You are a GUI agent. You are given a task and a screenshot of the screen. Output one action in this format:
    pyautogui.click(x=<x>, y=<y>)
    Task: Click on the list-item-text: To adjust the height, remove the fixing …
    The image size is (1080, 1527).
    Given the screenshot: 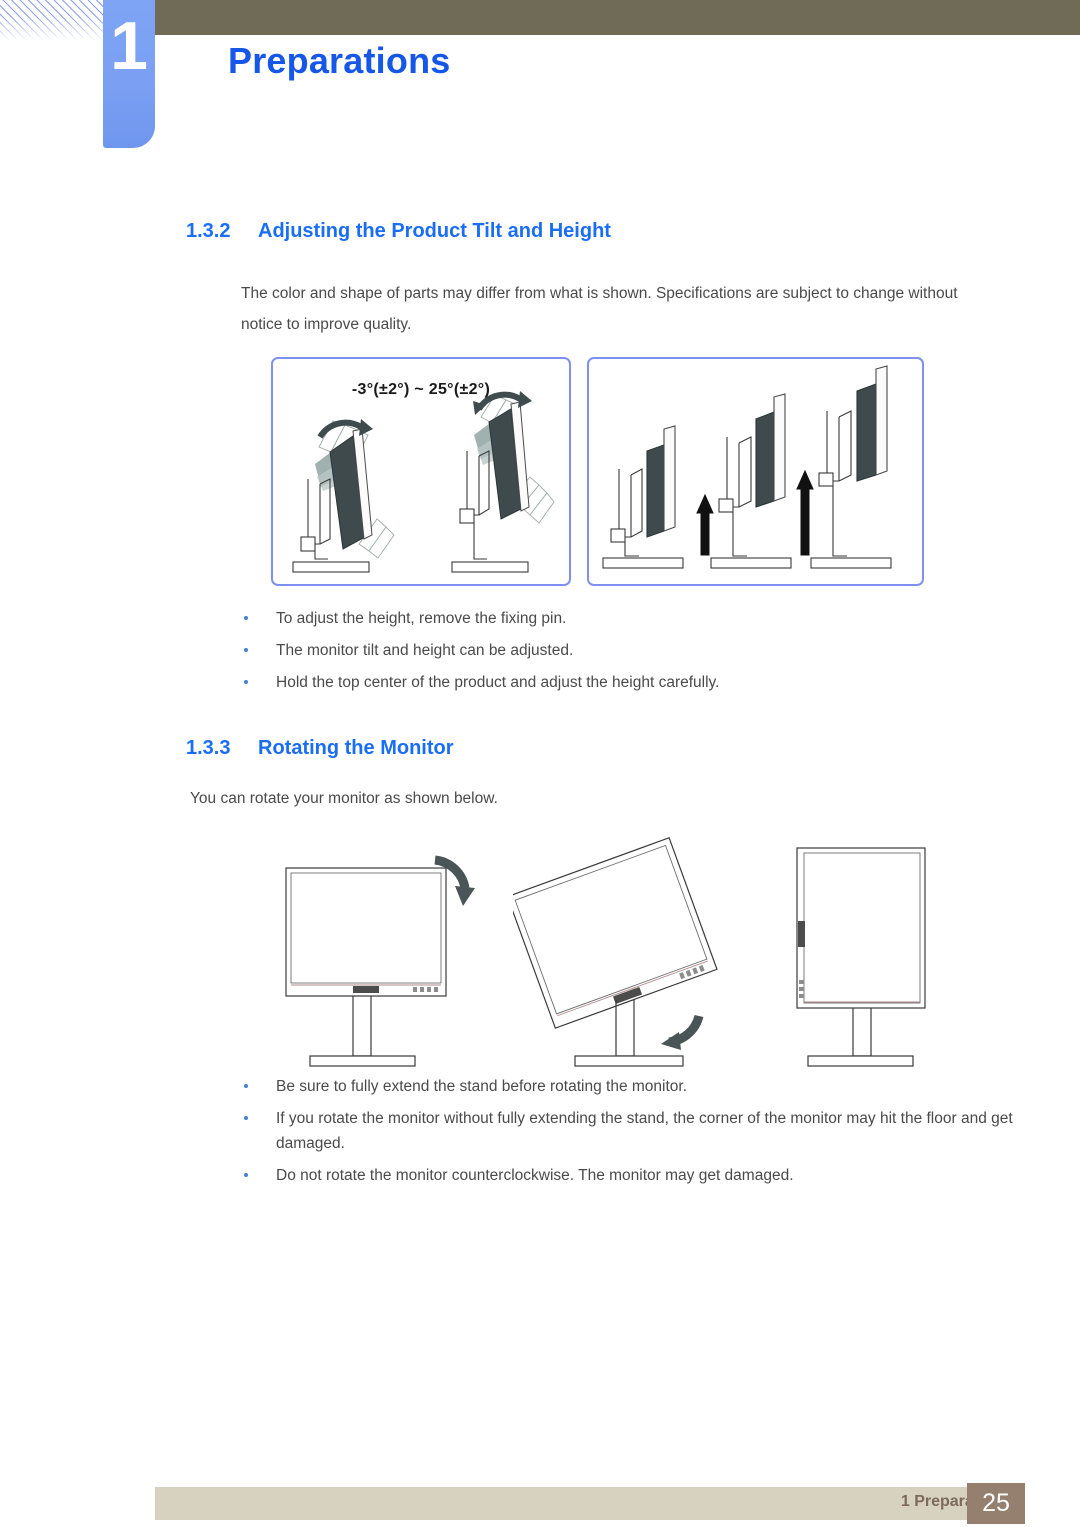 What is the action you would take?
    pyautogui.click(x=421, y=618)
    